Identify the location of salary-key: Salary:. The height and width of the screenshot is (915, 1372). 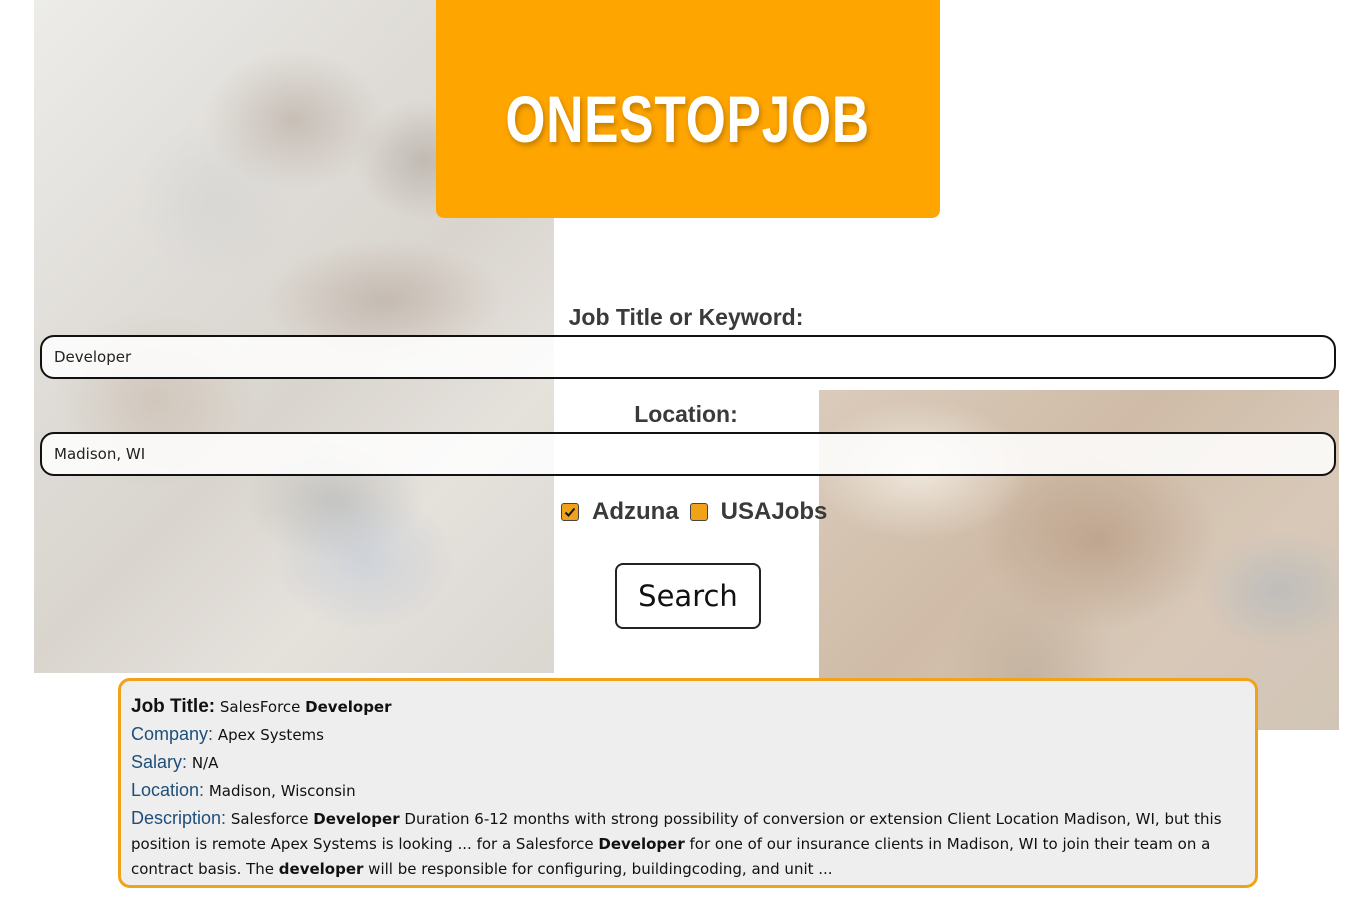
(159, 762).